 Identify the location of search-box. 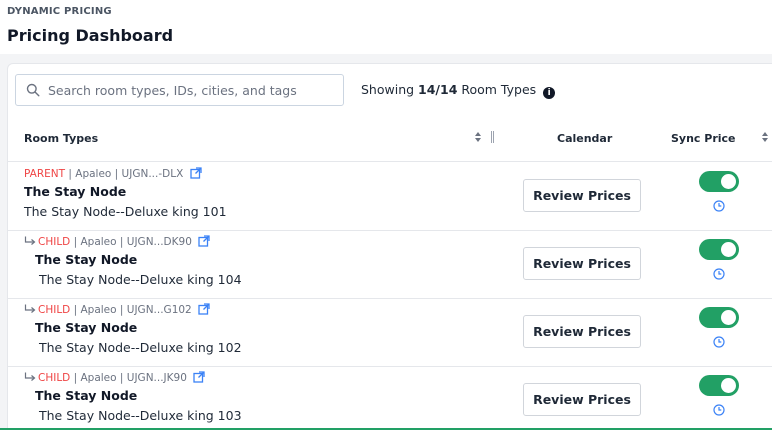
(179, 90).